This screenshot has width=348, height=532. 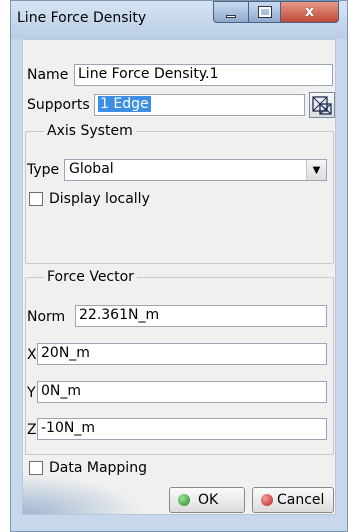 What do you see at coordinates (83, 494) in the screenshot?
I see `decorative-swoosh` at bounding box center [83, 494].